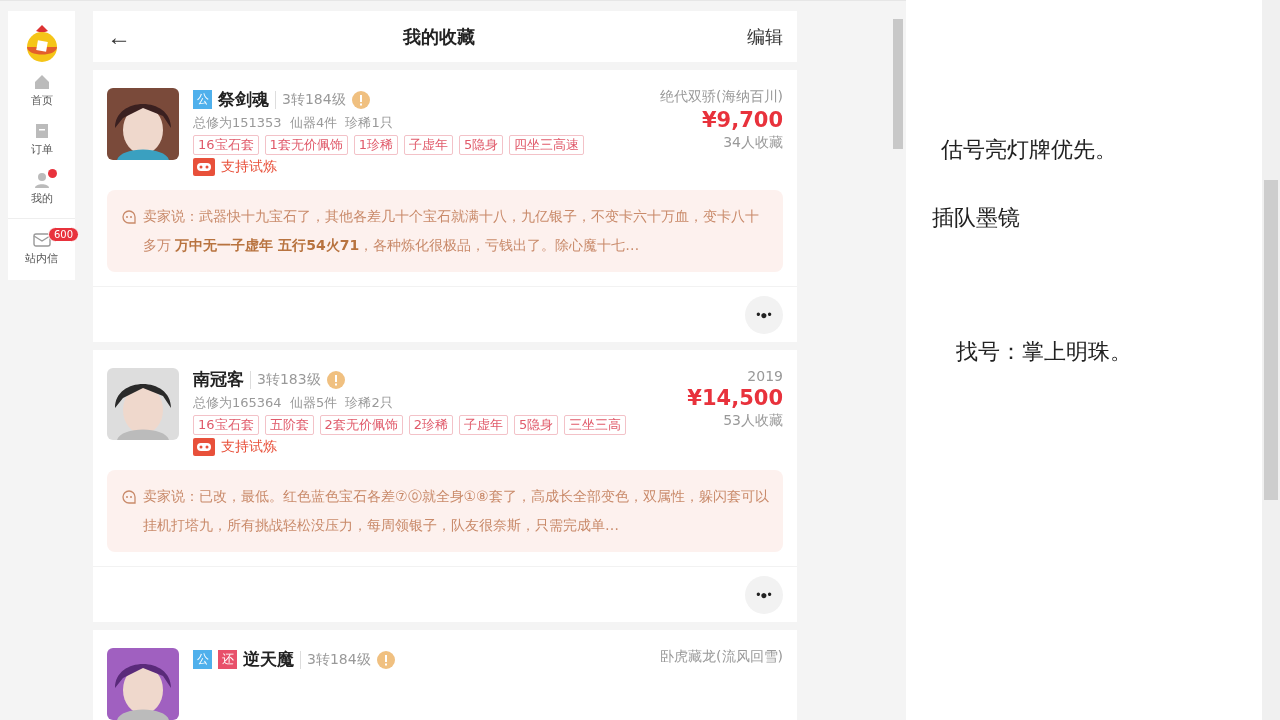 The height and width of the screenshot is (720, 1280). I want to click on house-icon, so click(41, 82).